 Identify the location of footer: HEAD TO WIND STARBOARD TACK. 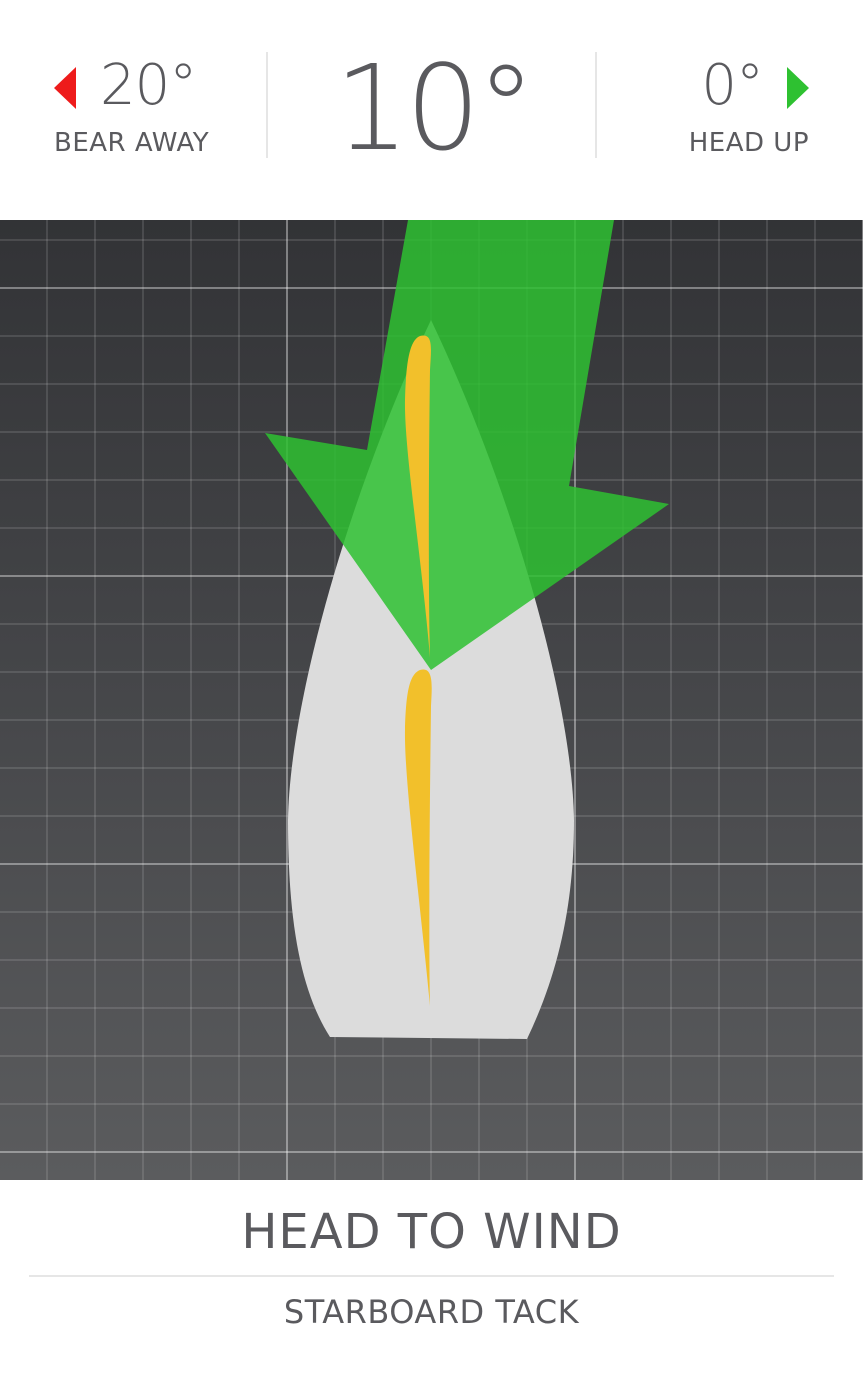
(431, 1276).